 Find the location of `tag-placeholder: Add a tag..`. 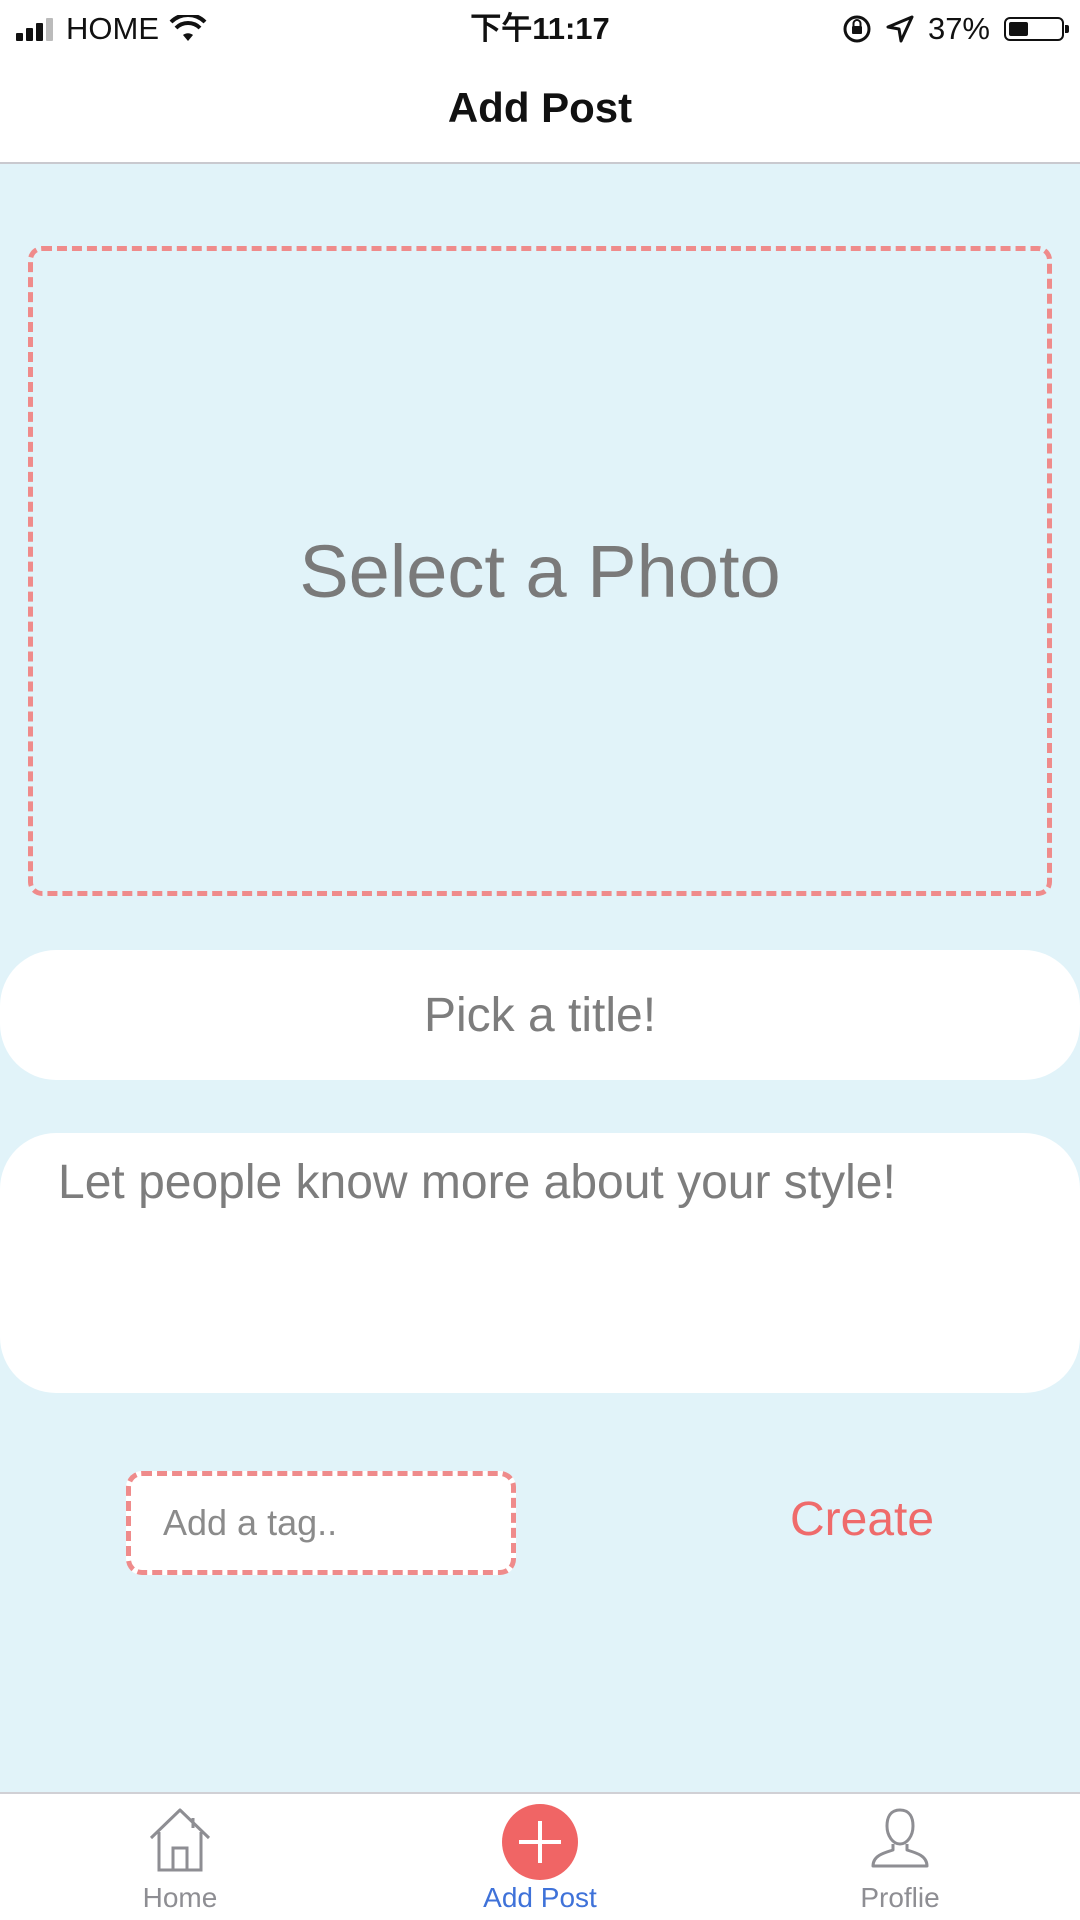

tag-placeholder: Add a tag.. is located at coordinates (250, 1522).